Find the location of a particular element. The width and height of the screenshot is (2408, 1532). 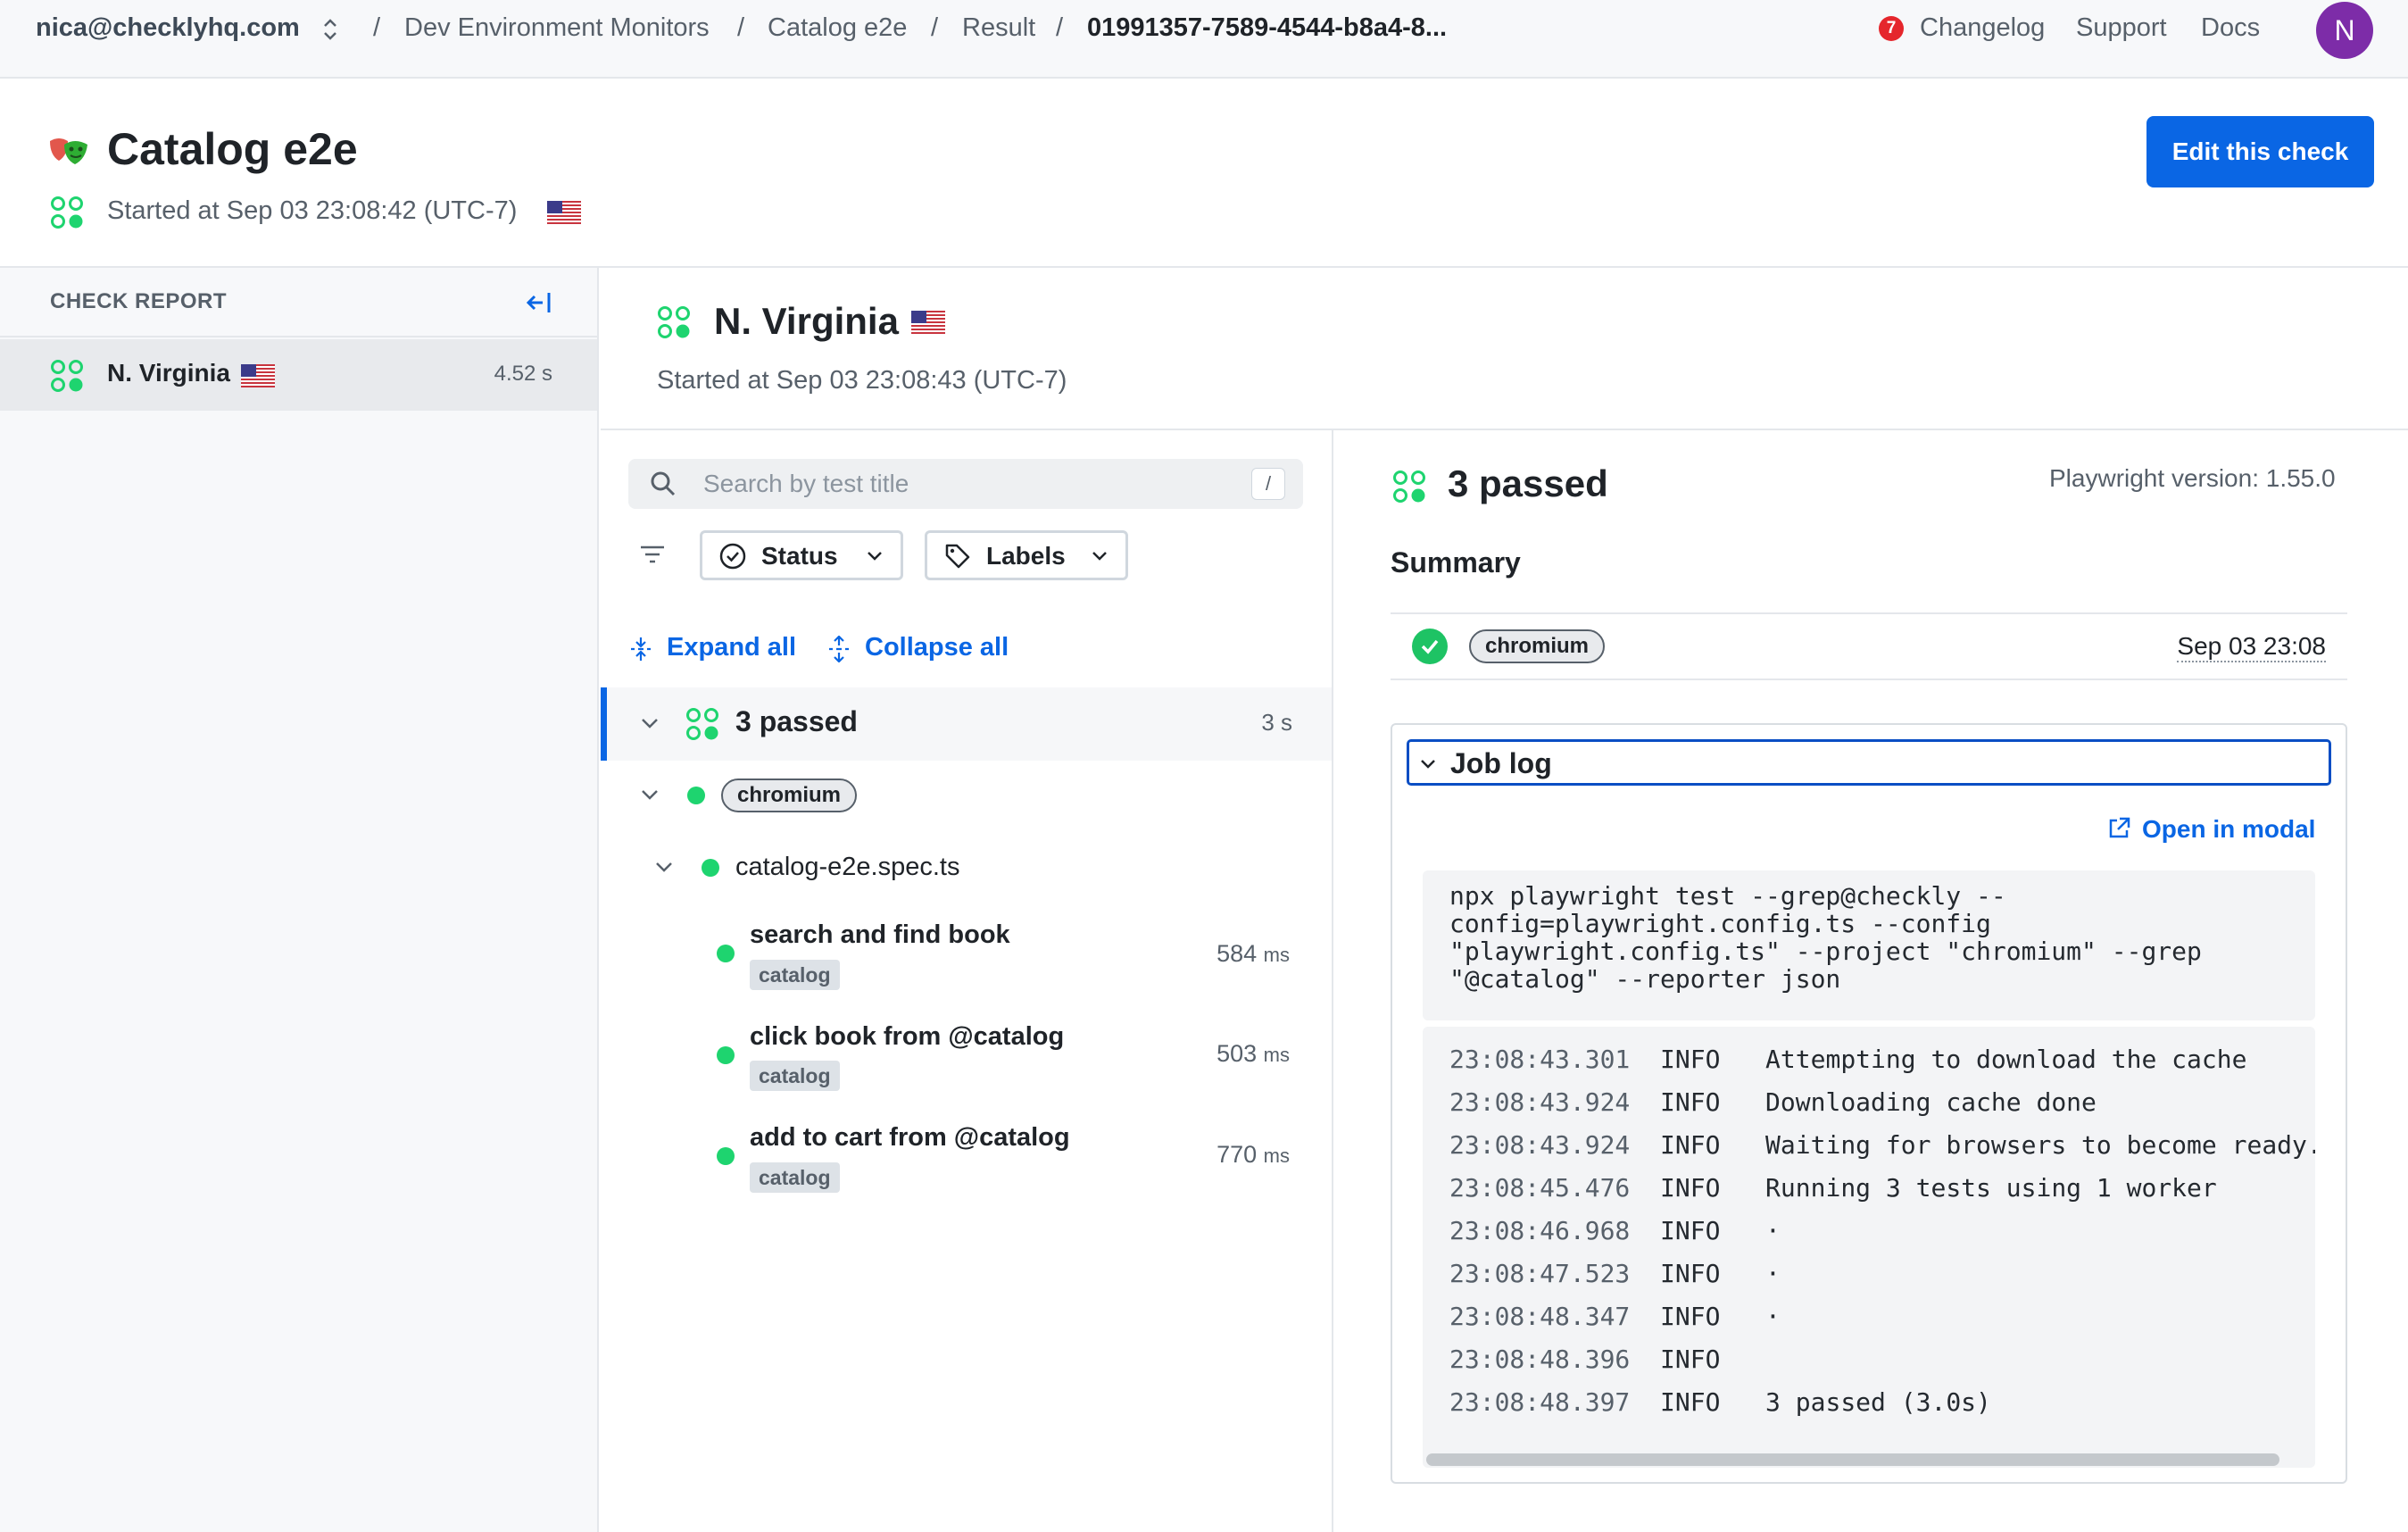

docs-link: Docs is located at coordinates (2230, 28).